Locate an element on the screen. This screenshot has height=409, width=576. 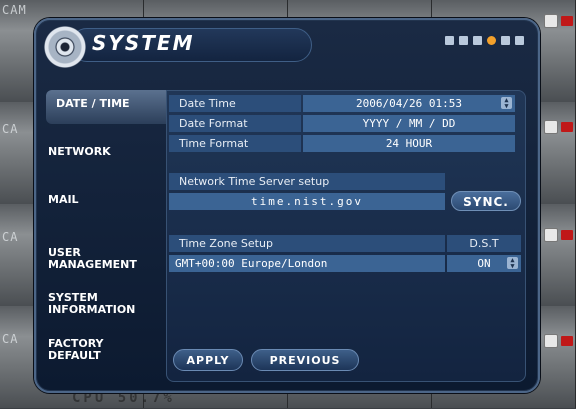
timezone-select: GMT+00:00 Europe/London is located at coordinates (307, 263).